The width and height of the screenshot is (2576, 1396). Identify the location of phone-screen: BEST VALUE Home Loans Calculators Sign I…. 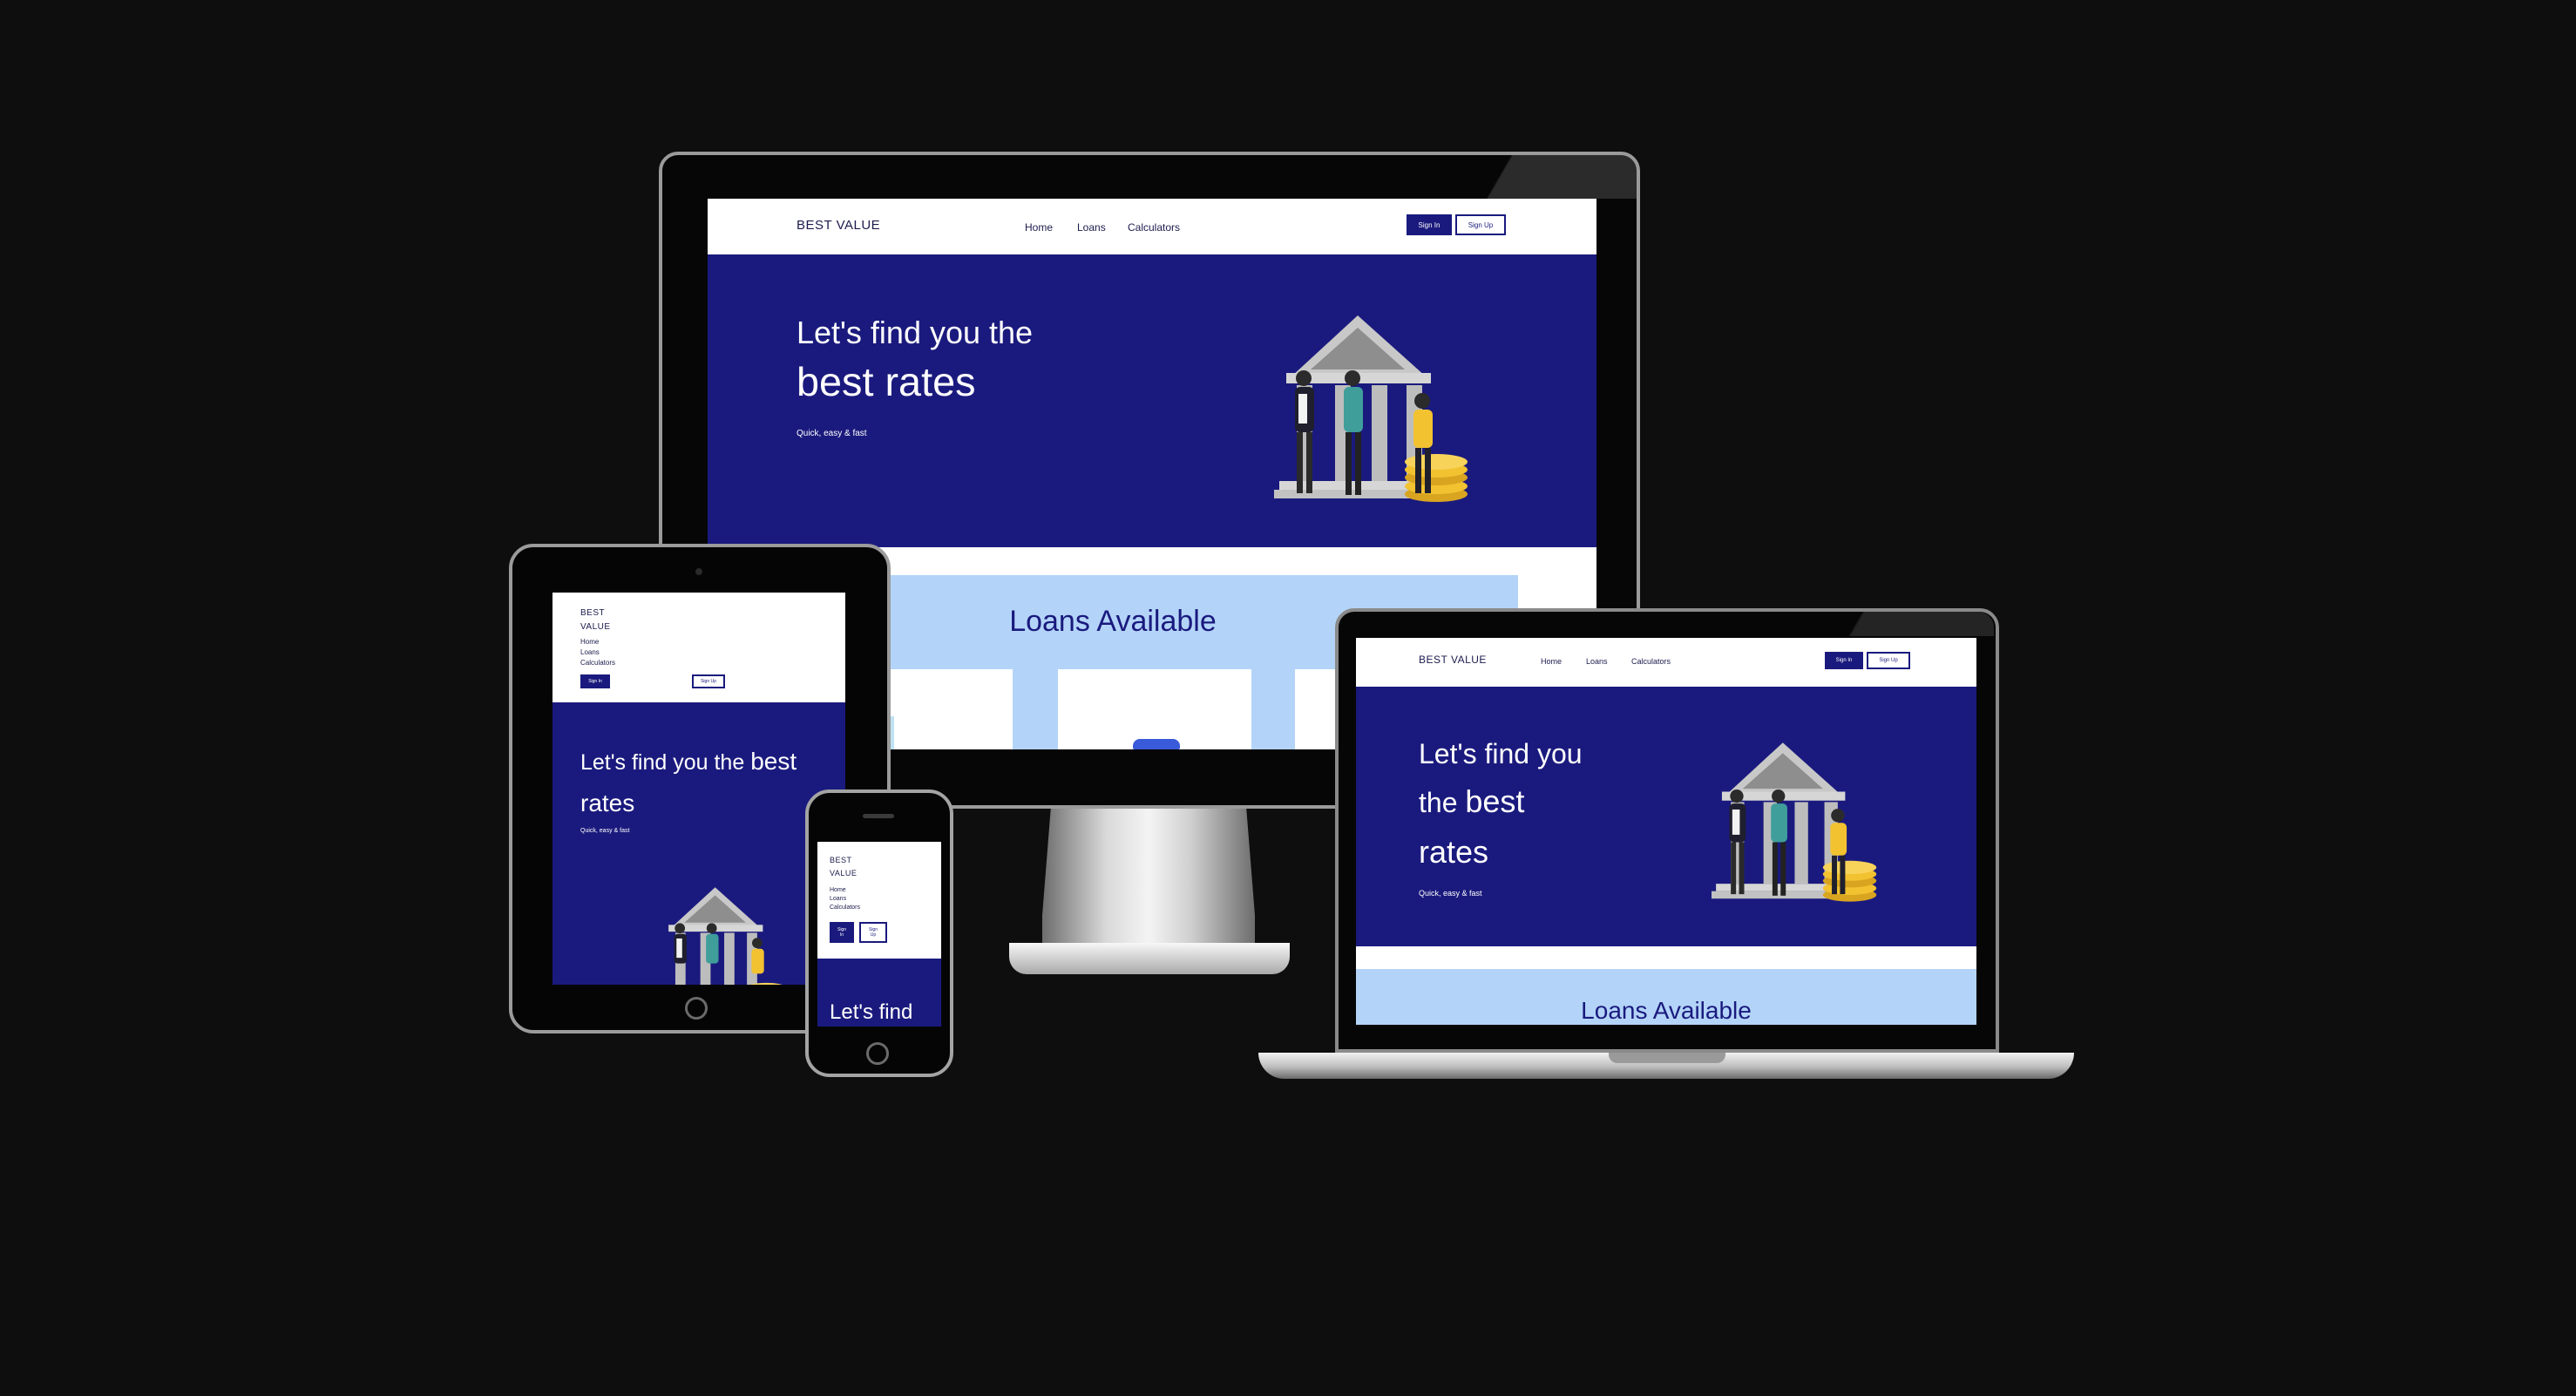
(879, 934).